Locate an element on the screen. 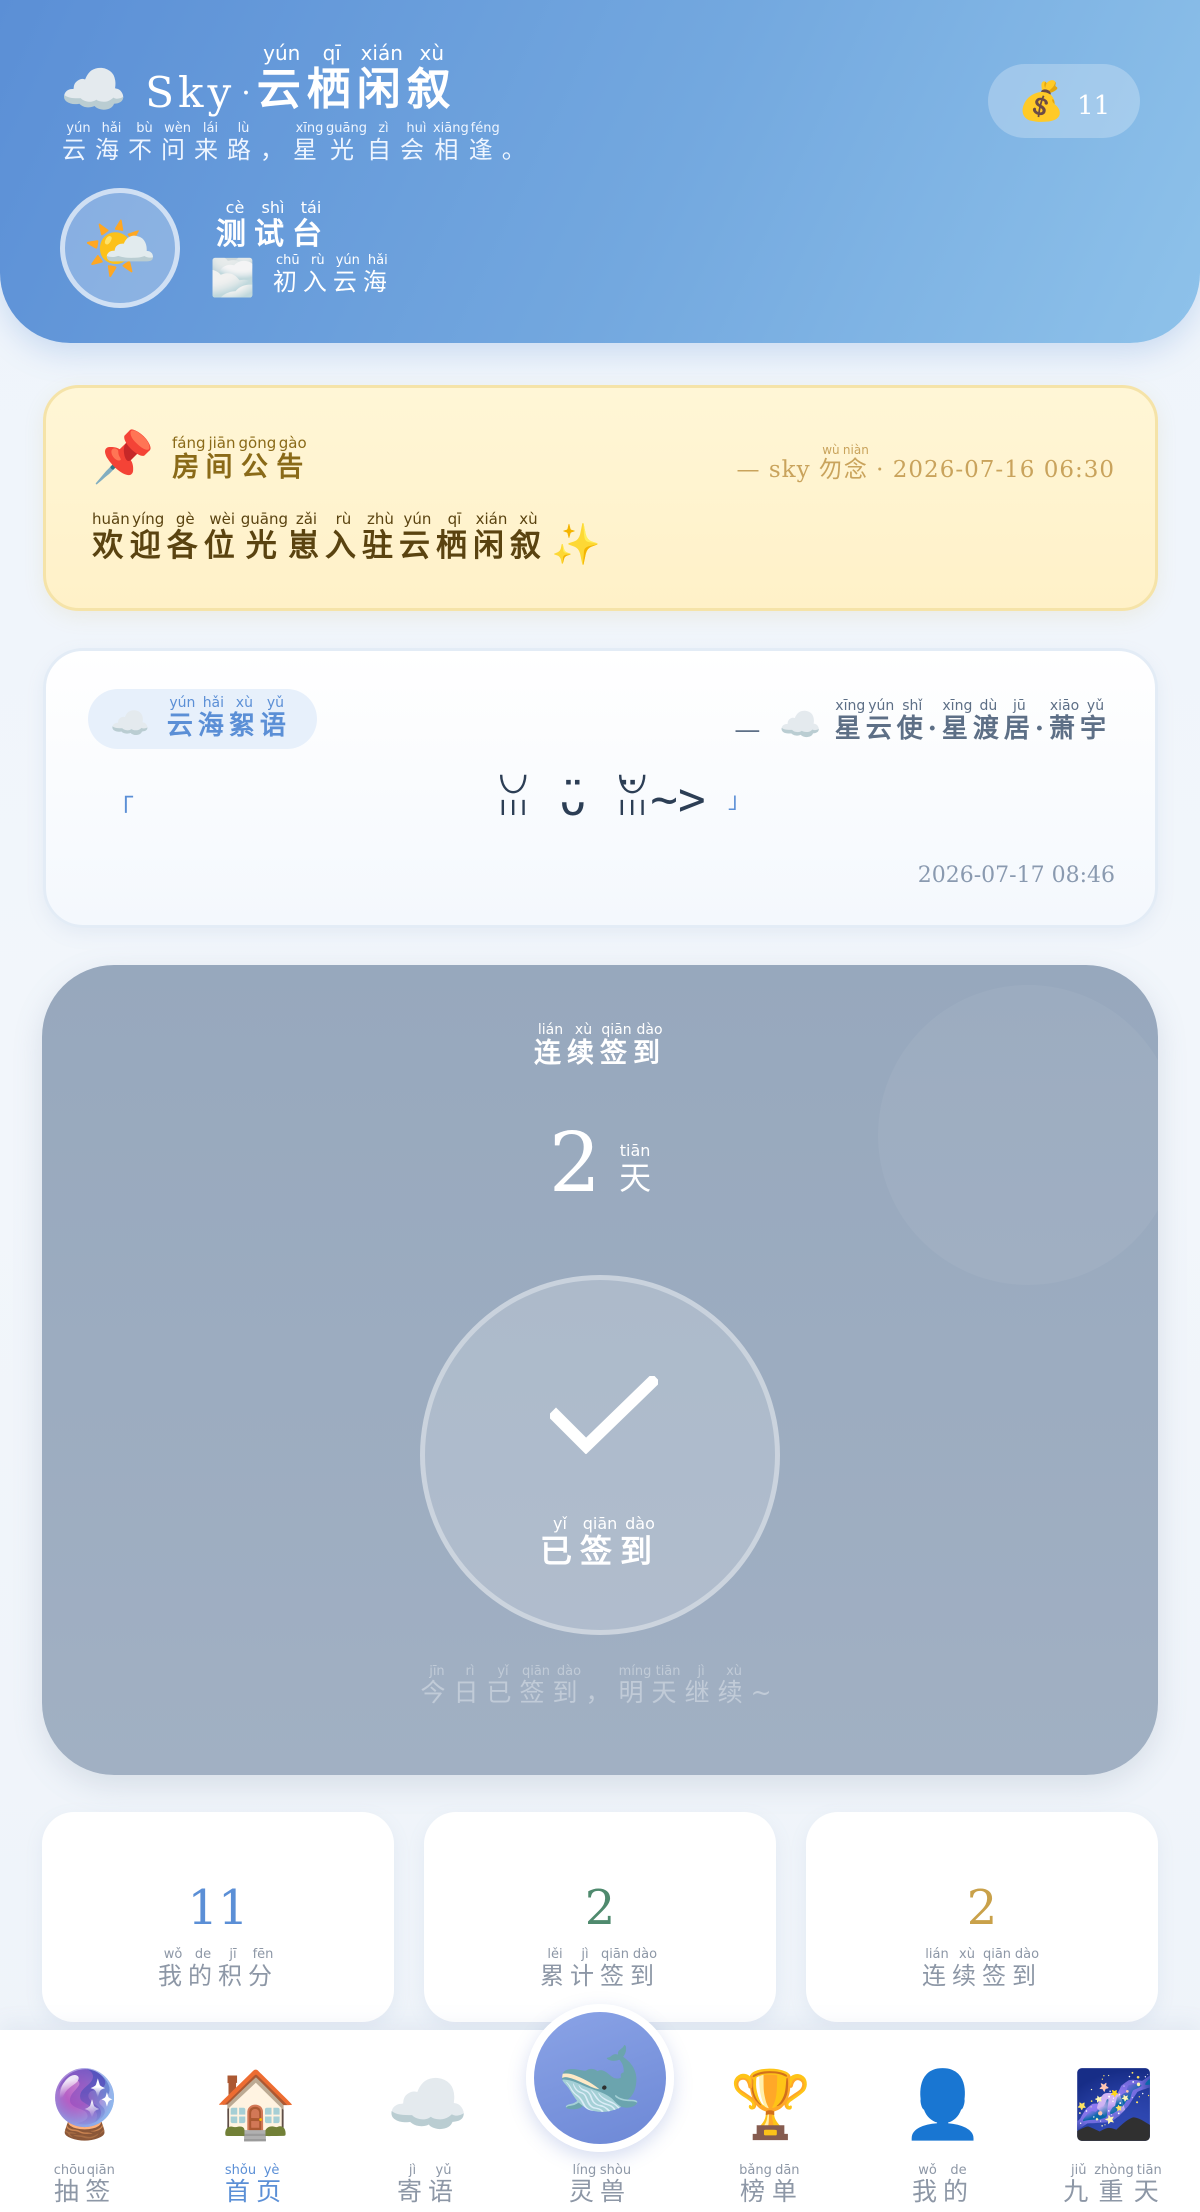 This screenshot has width=1200, height=2212. announcement-tag: 勿wù念niàn is located at coordinates (843, 463).